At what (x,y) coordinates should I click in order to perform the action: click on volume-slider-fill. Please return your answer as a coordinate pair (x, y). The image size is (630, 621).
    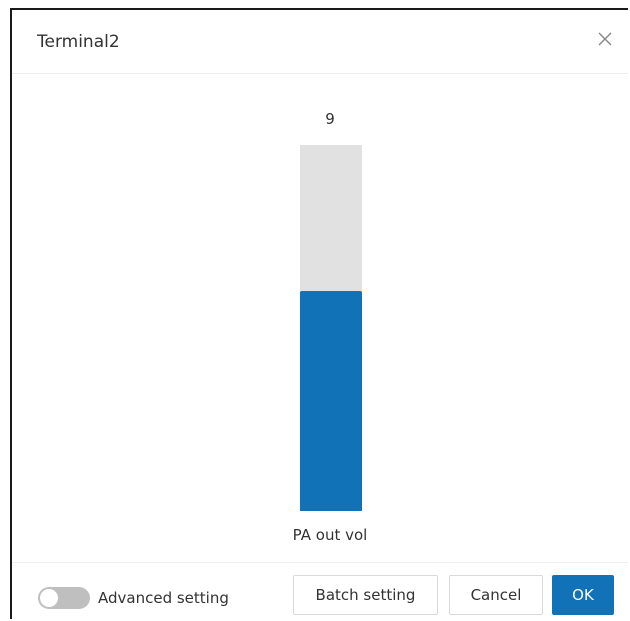
    Looking at the image, I should click on (331, 401).